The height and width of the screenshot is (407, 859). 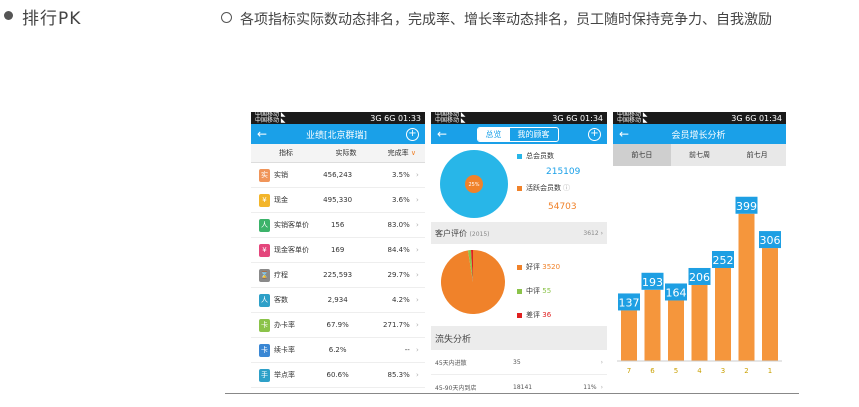 What do you see at coordinates (265, 375) in the screenshot?
I see `metric-icon: 手` at bounding box center [265, 375].